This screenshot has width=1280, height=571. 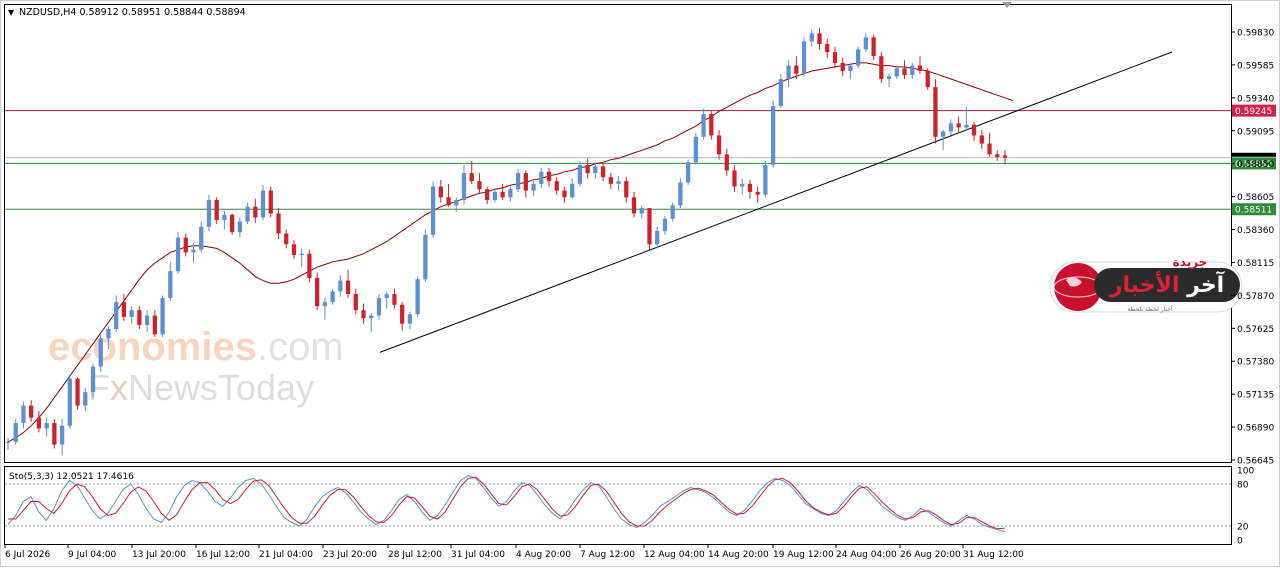 I want to click on oscillator-header: Sto(5,3,3) 12.0521 17.4616, so click(x=71, y=477).